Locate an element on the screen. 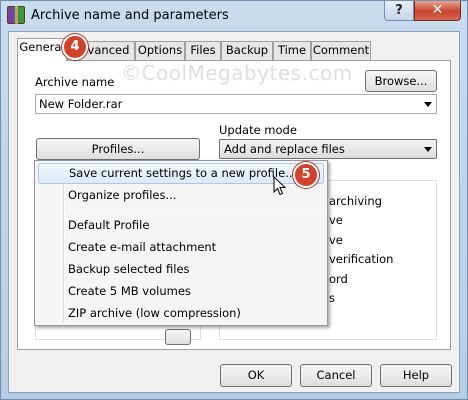  tab-backup: Backup is located at coordinates (247, 50).